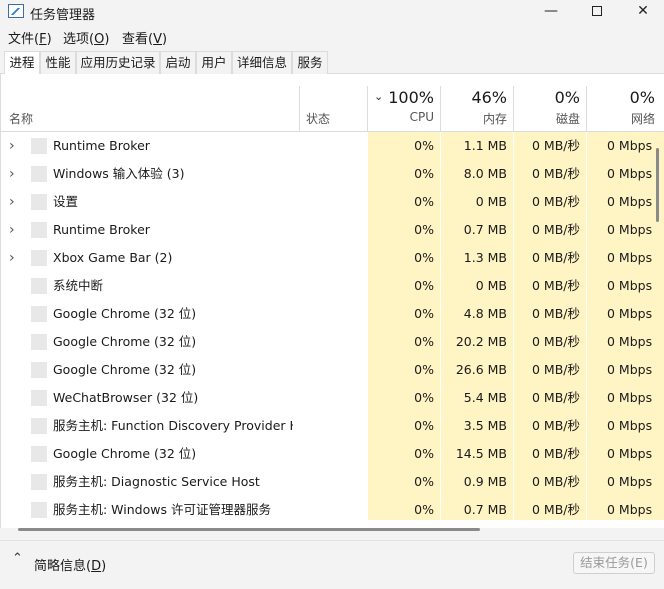 The width and height of the screenshot is (664, 589). What do you see at coordinates (101, 229) in the screenshot?
I see `process-name: Runtime Broker` at bounding box center [101, 229].